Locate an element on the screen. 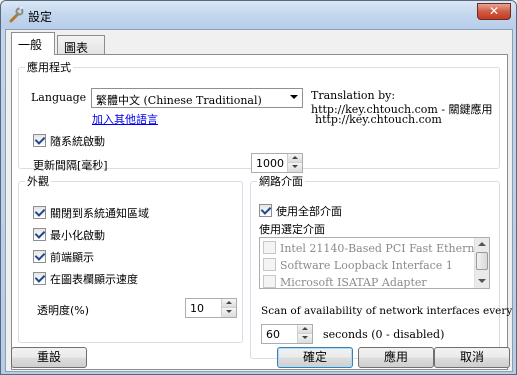 The width and height of the screenshot is (517, 375). translator-url: http://key.chtouch.com is located at coordinates (378, 119).